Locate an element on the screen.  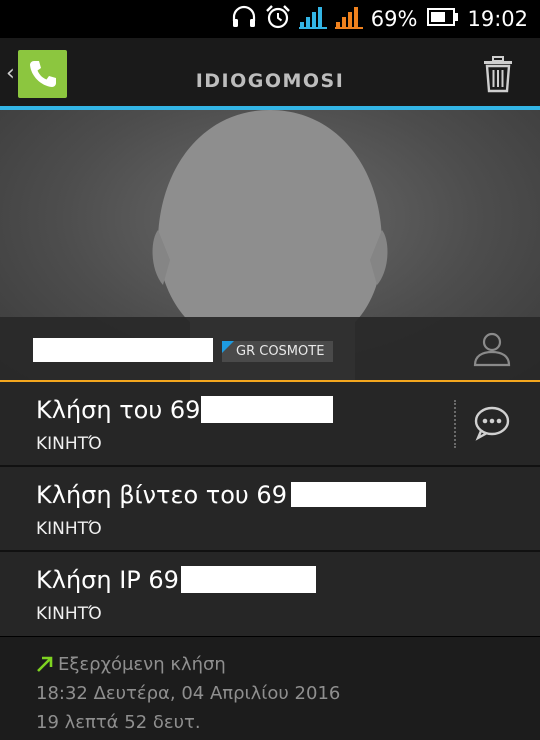
row-divider is located at coordinates (455, 424).